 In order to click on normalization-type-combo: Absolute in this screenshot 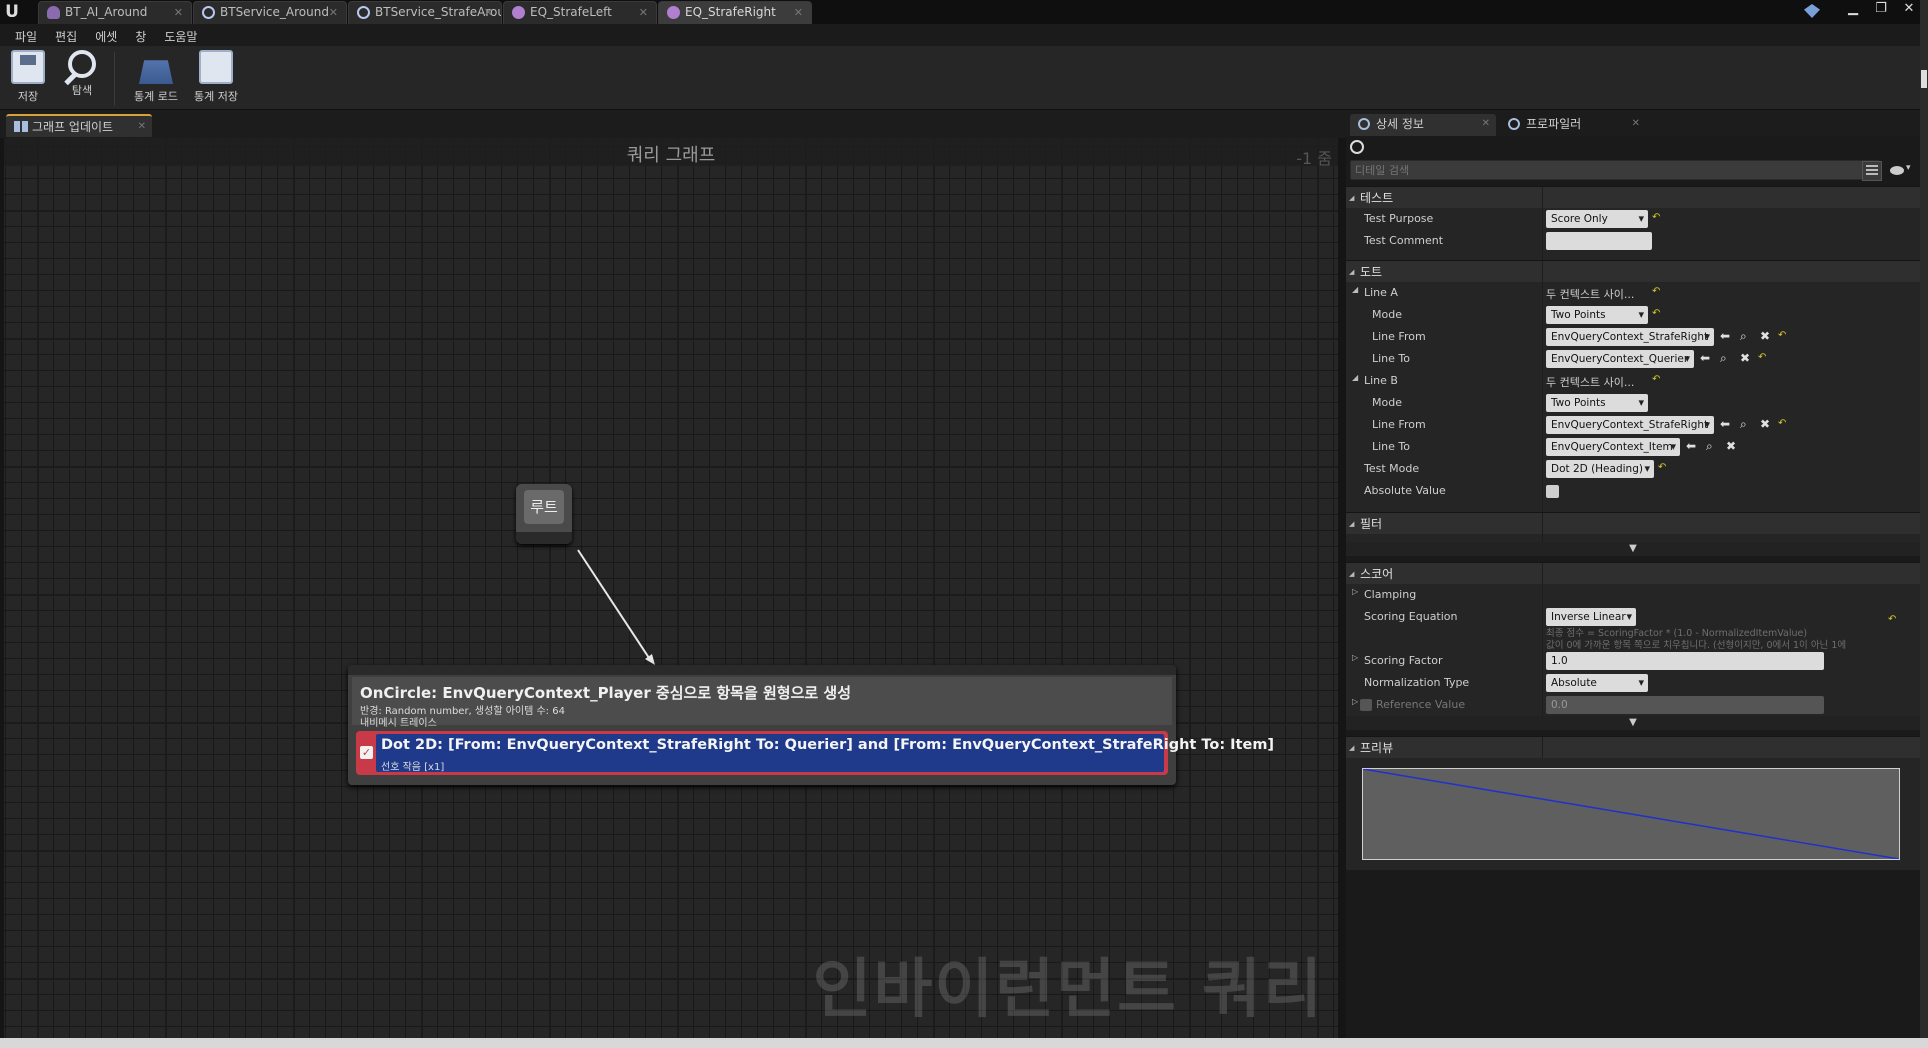, I will do `click(1597, 683)`.